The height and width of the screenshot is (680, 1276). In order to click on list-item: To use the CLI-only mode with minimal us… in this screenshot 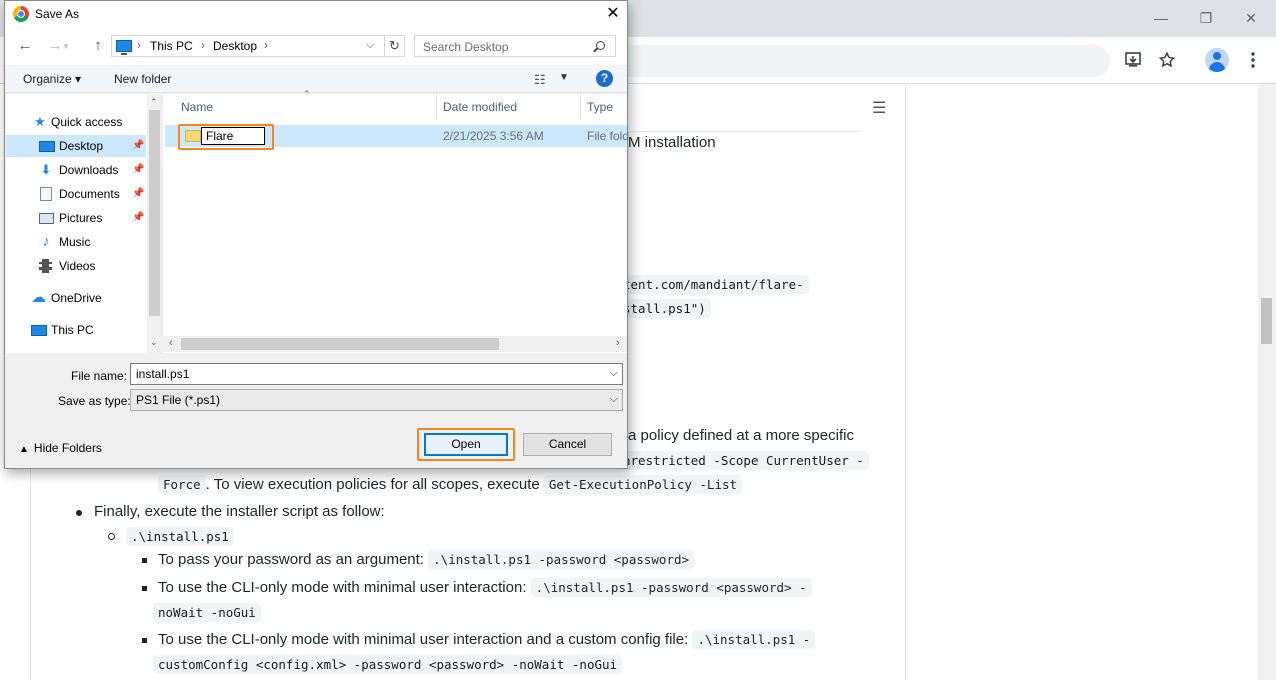, I will do `click(485, 587)`.